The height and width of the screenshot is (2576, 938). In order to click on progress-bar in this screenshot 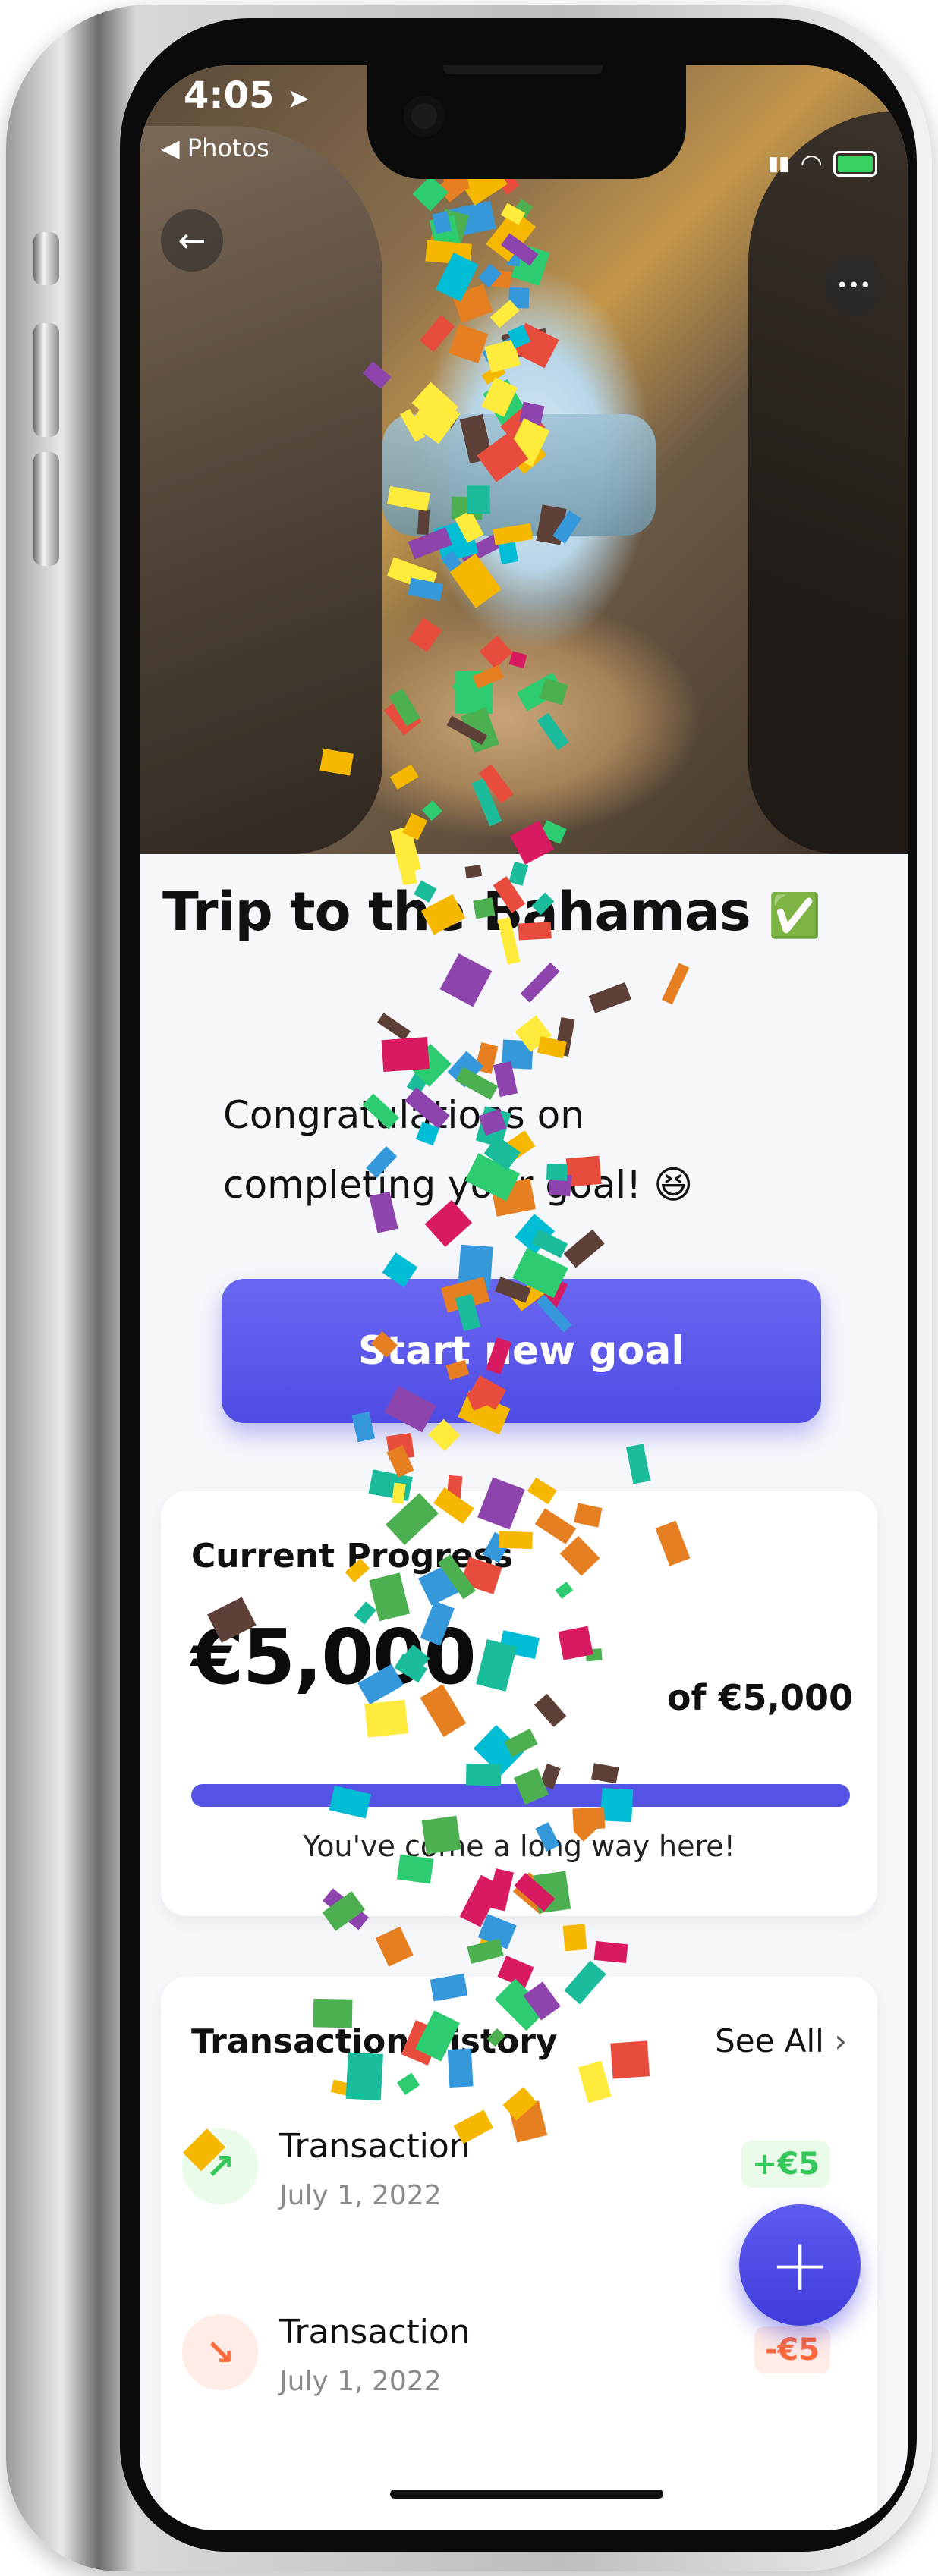, I will do `click(520, 1795)`.